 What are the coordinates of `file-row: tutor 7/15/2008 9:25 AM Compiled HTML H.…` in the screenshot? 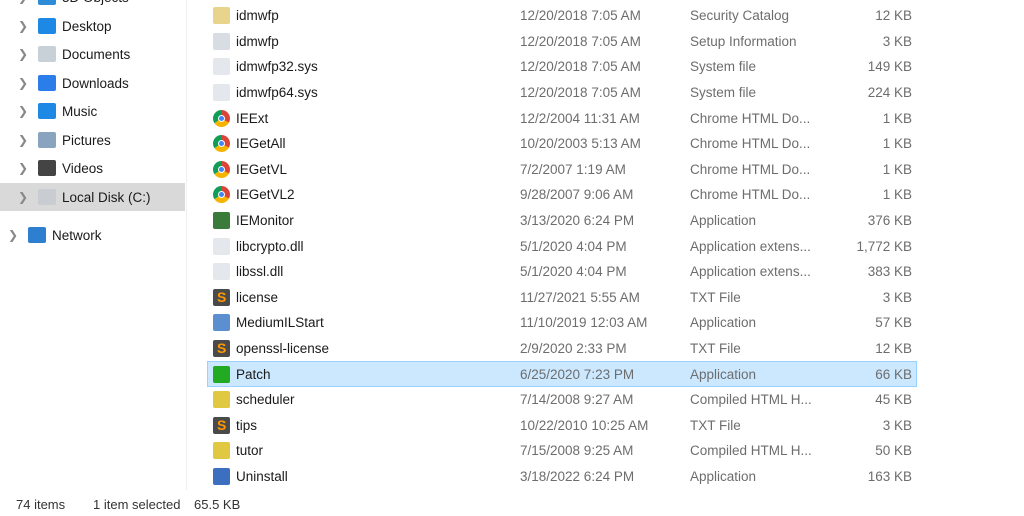 It's located at (562, 451).